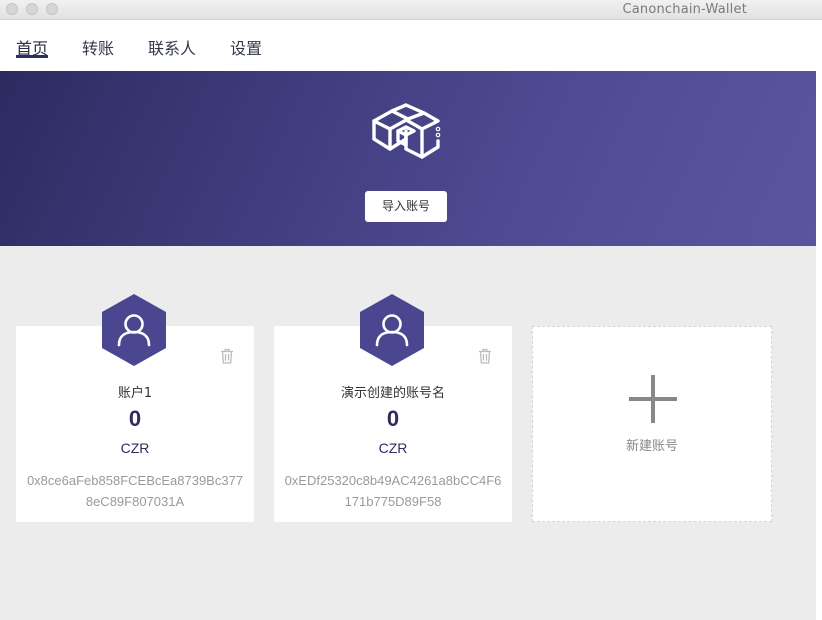 The width and height of the screenshot is (822, 620). What do you see at coordinates (12, 9) in the screenshot?
I see `close-window-button` at bounding box center [12, 9].